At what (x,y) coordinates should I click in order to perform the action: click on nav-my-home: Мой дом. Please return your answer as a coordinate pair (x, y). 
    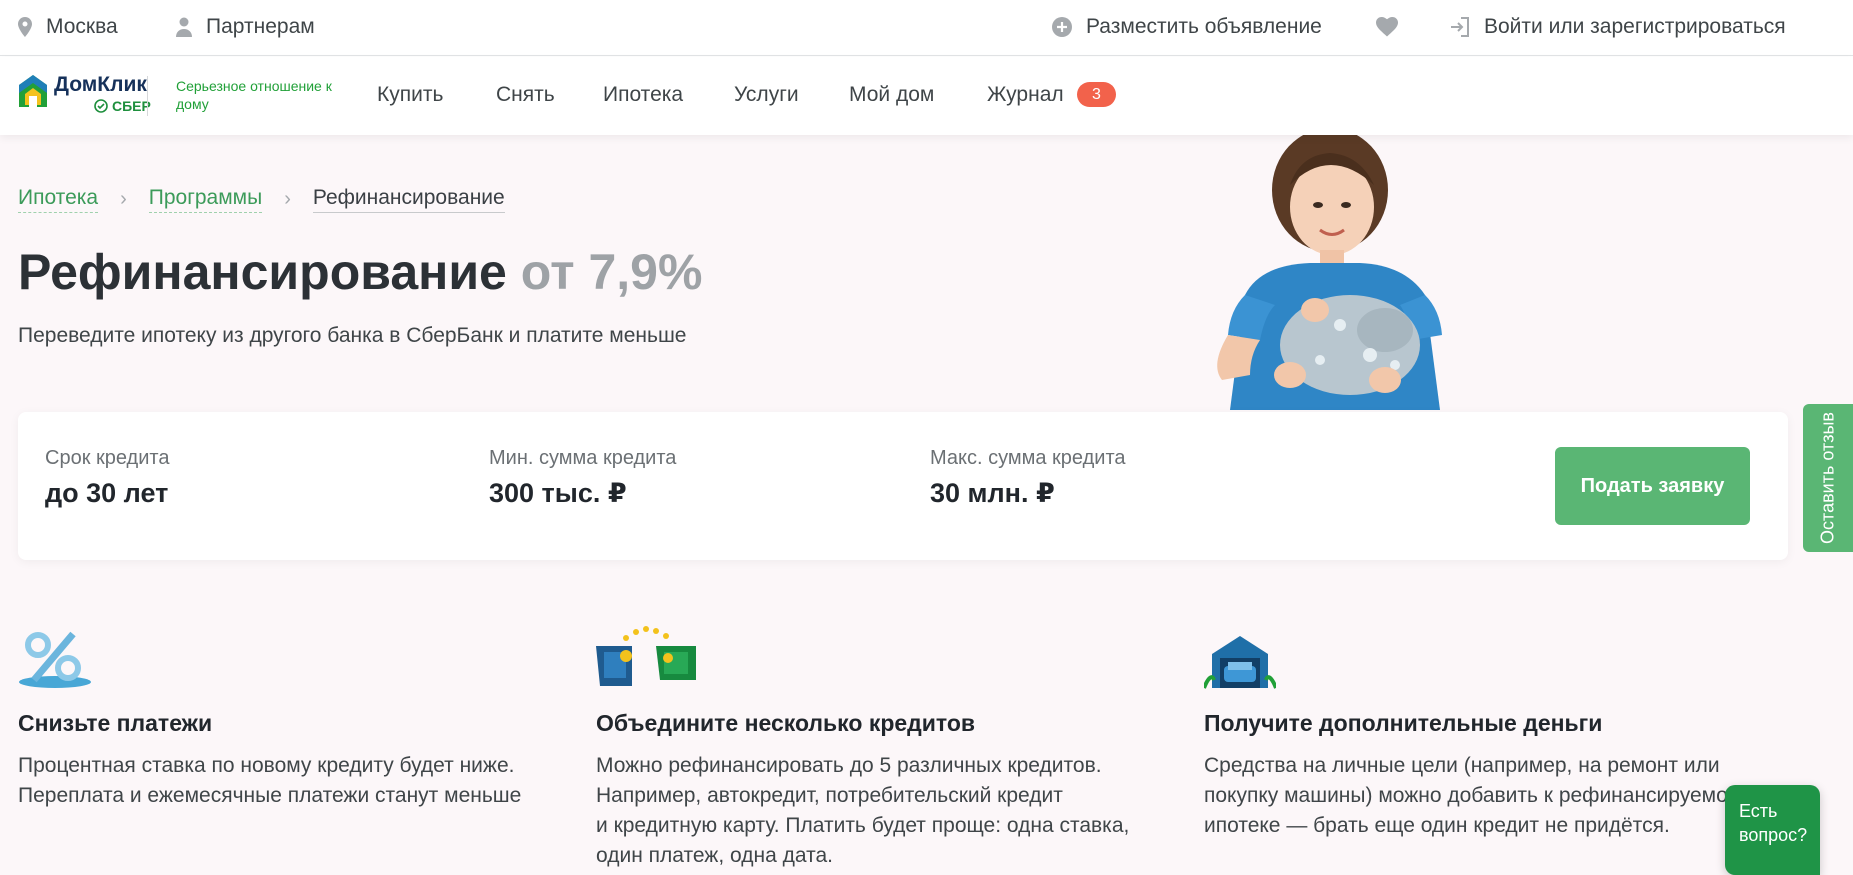
    Looking at the image, I should click on (891, 95).